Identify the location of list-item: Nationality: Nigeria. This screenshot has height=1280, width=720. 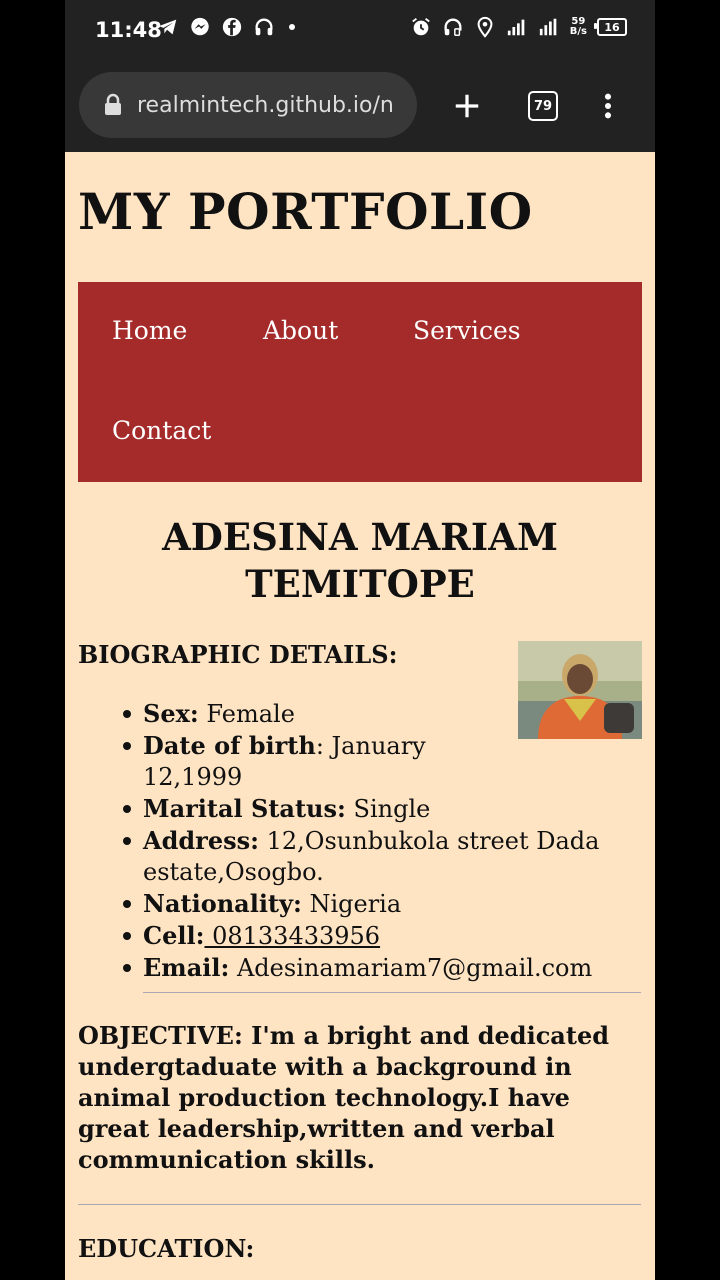
(383, 904).